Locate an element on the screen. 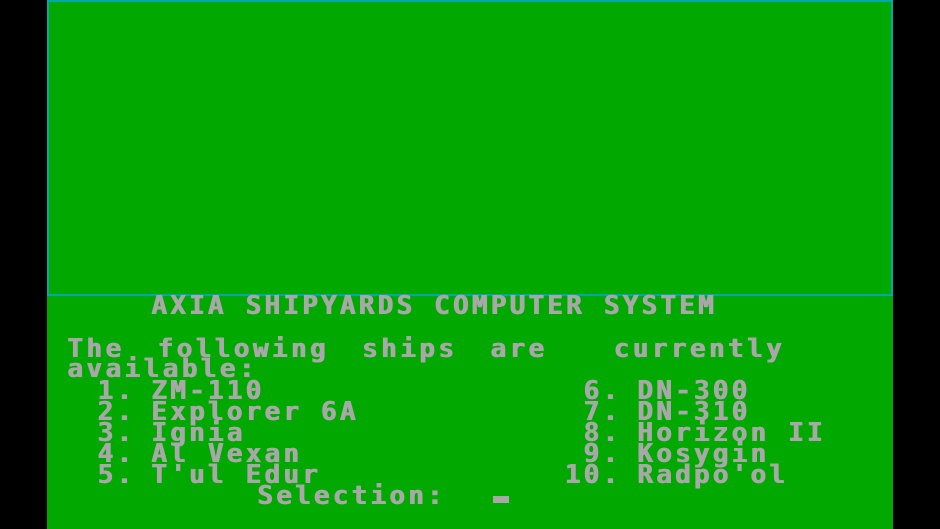  ship-option-10: Radpo'ol is located at coordinates (712, 475).